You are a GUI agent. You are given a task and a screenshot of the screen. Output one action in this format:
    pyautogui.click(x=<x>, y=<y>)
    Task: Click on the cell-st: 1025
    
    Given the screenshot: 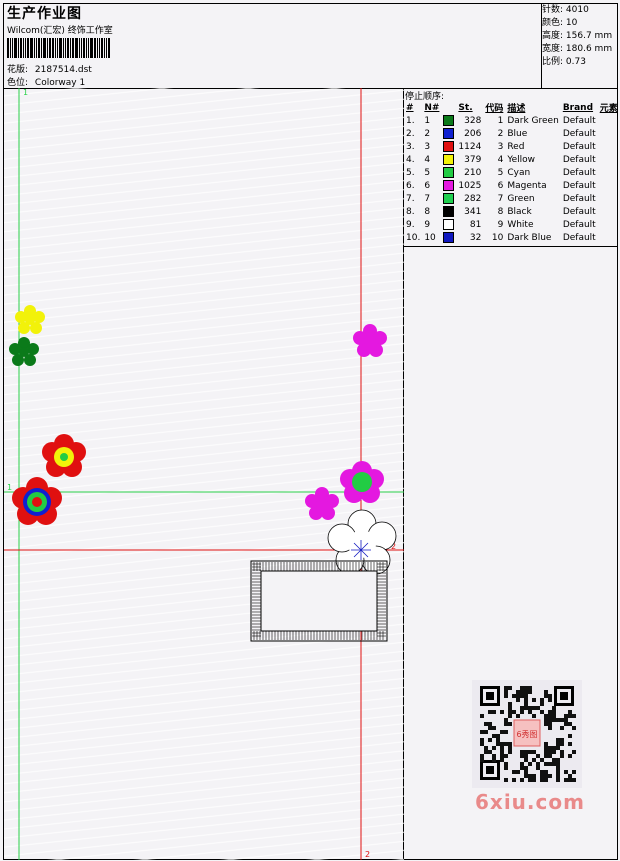 What is the action you would take?
    pyautogui.click(x=470, y=185)
    